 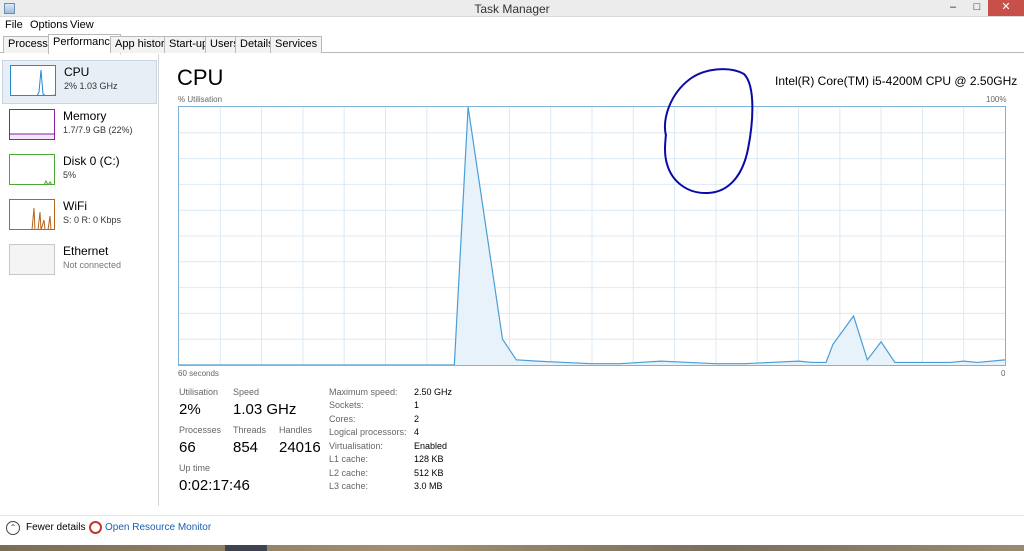 What do you see at coordinates (349, 473) in the screenshot?
I see `spec-label: L2 cache:` at bounding box center [349, 473].